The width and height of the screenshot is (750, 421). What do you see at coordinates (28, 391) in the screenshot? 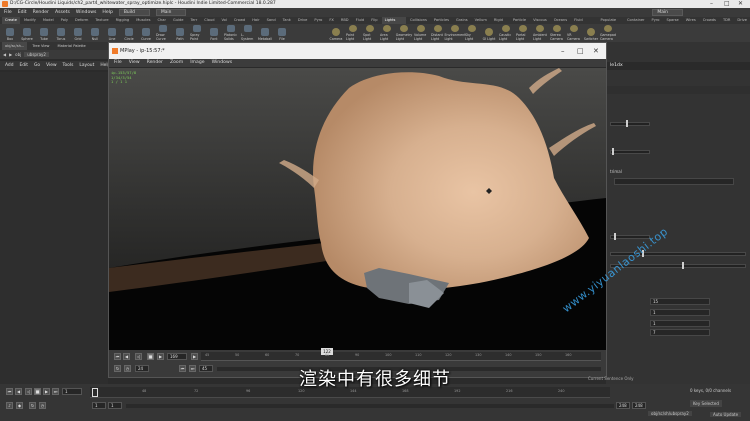
I see `tl-play-back-icon: ◁` at bounding box center [28, 391].